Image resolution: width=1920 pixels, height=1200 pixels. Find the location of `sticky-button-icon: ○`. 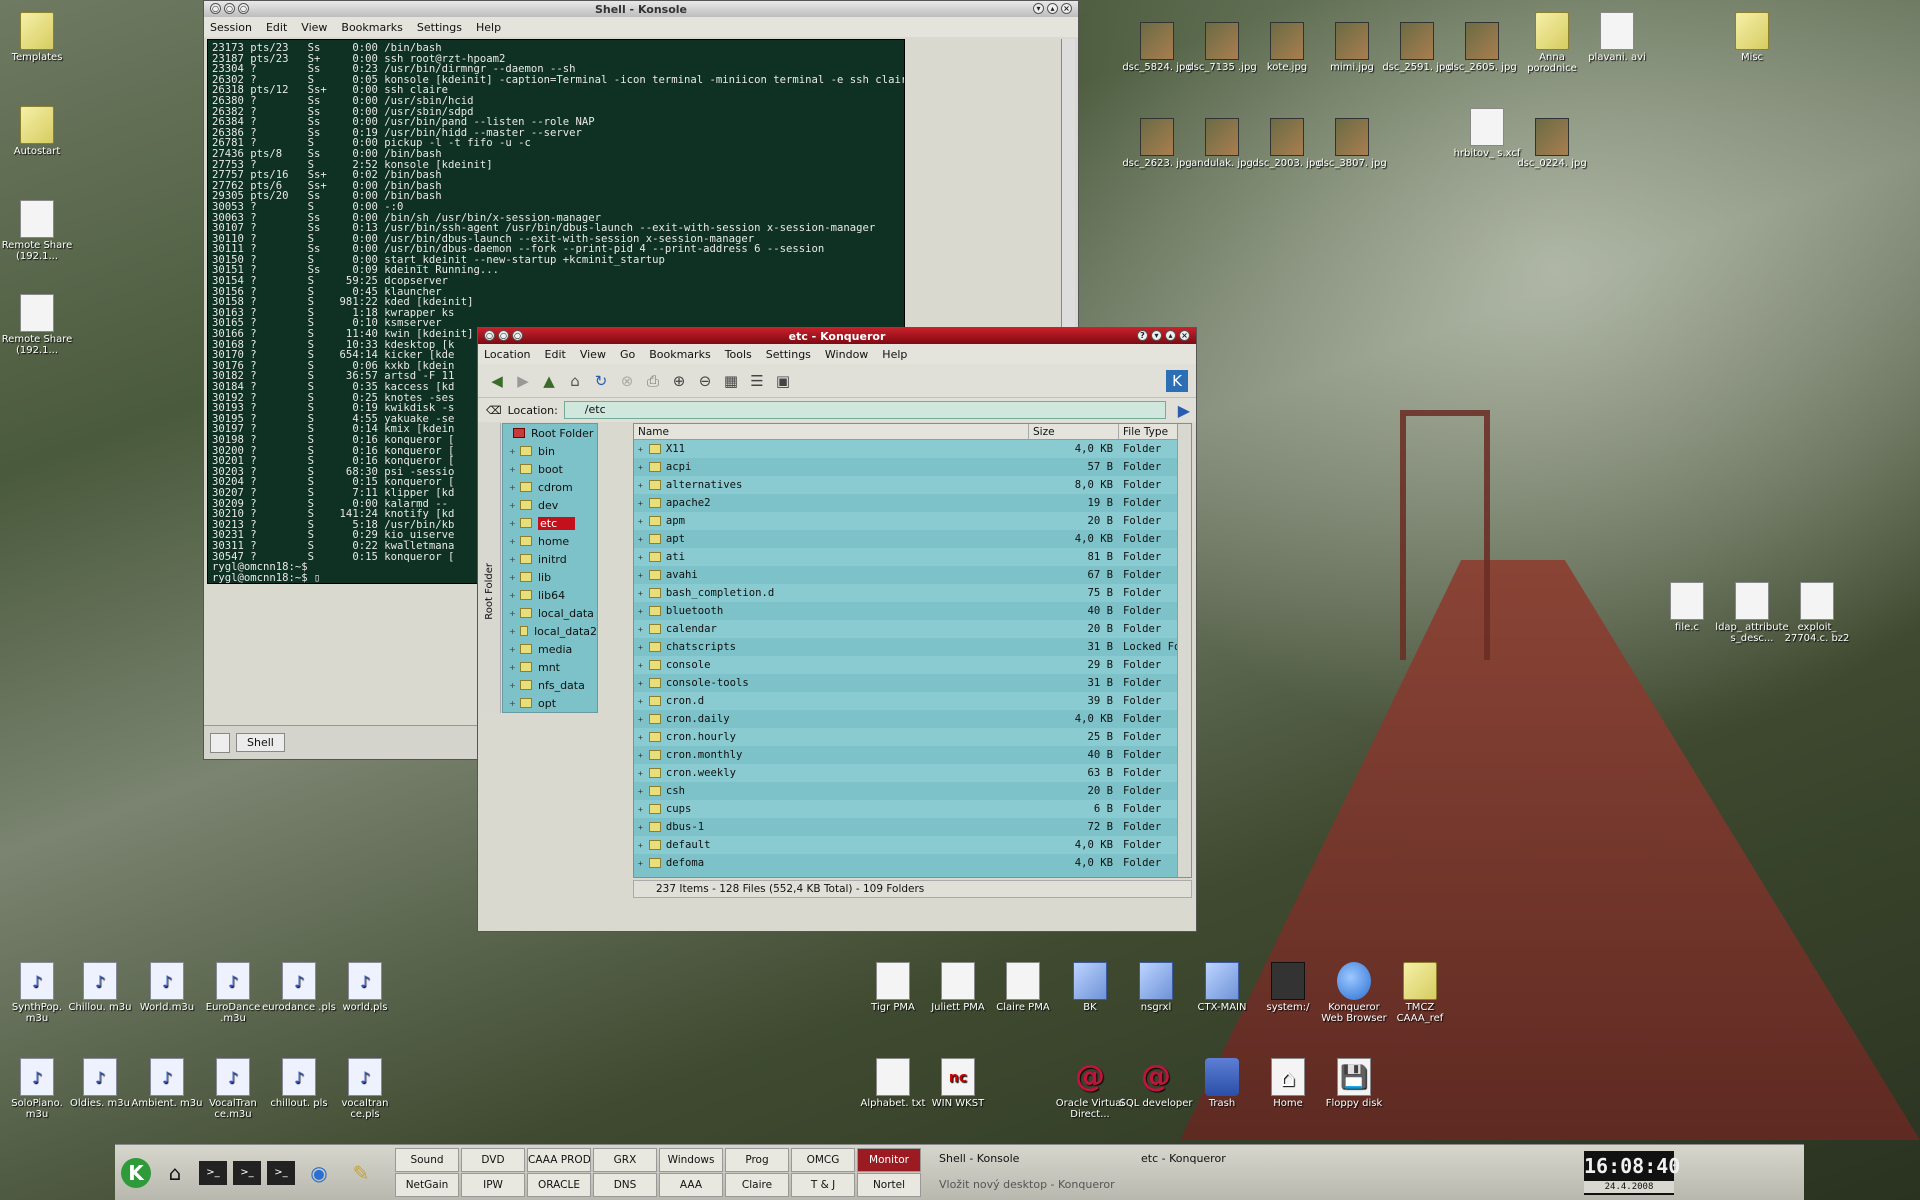

sticky-button-icon: ○ is located at coordinates (503, 335).